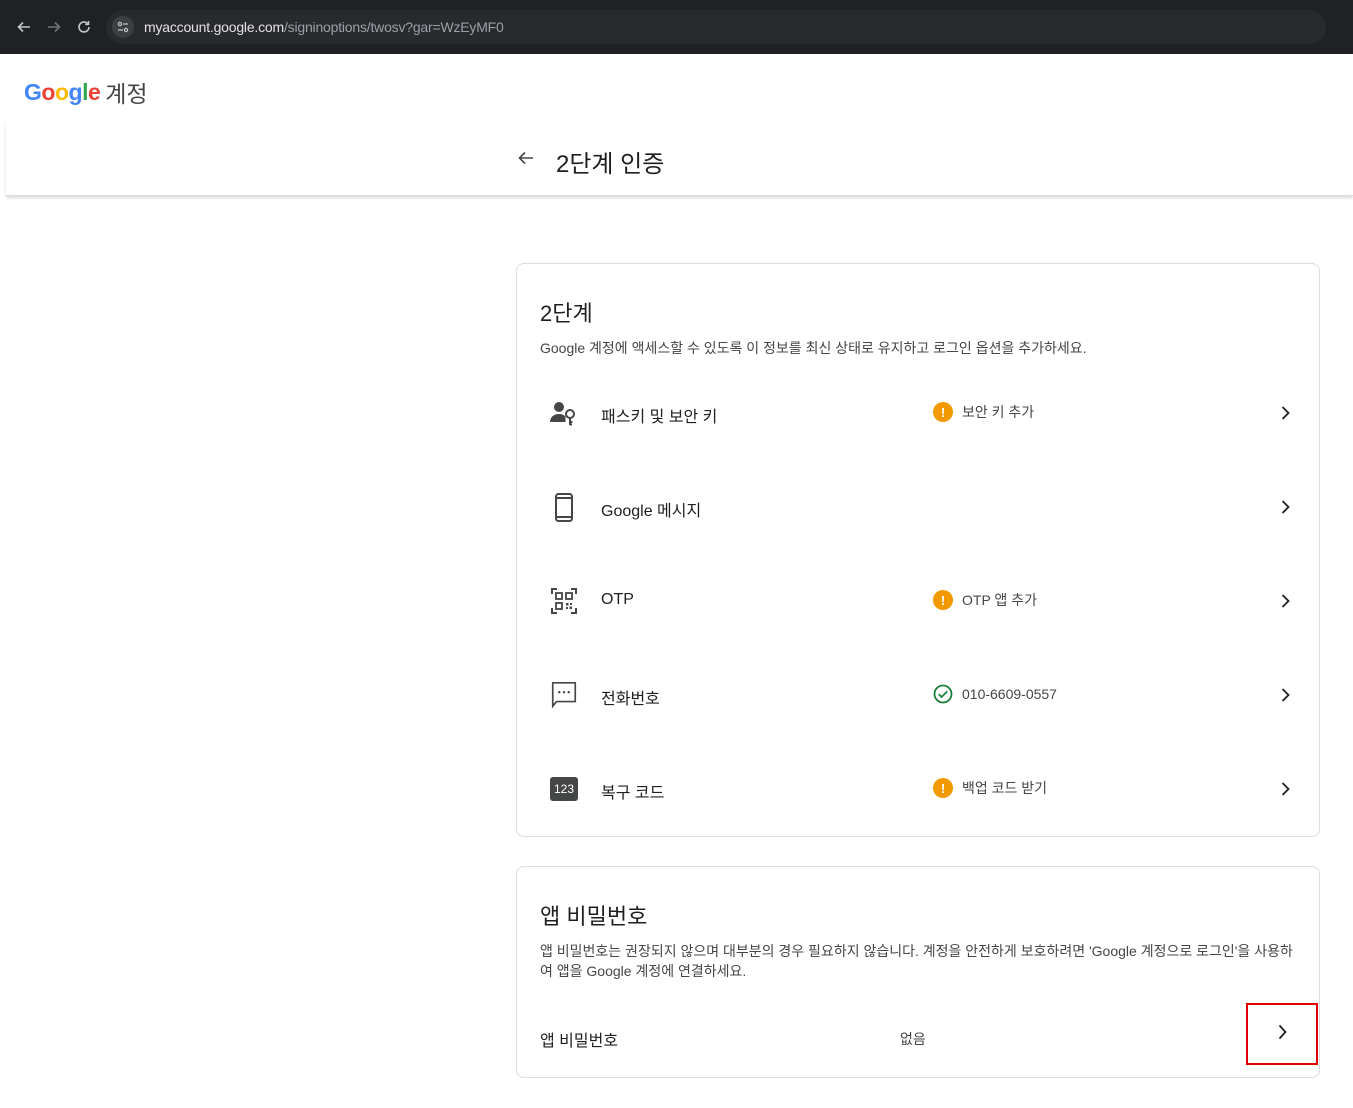 The width and height of the screenshot is (1353, 1108). Describe the element at coordinates (630, 699) in the screenshot. I see `row-label: 전화번호` at that location.